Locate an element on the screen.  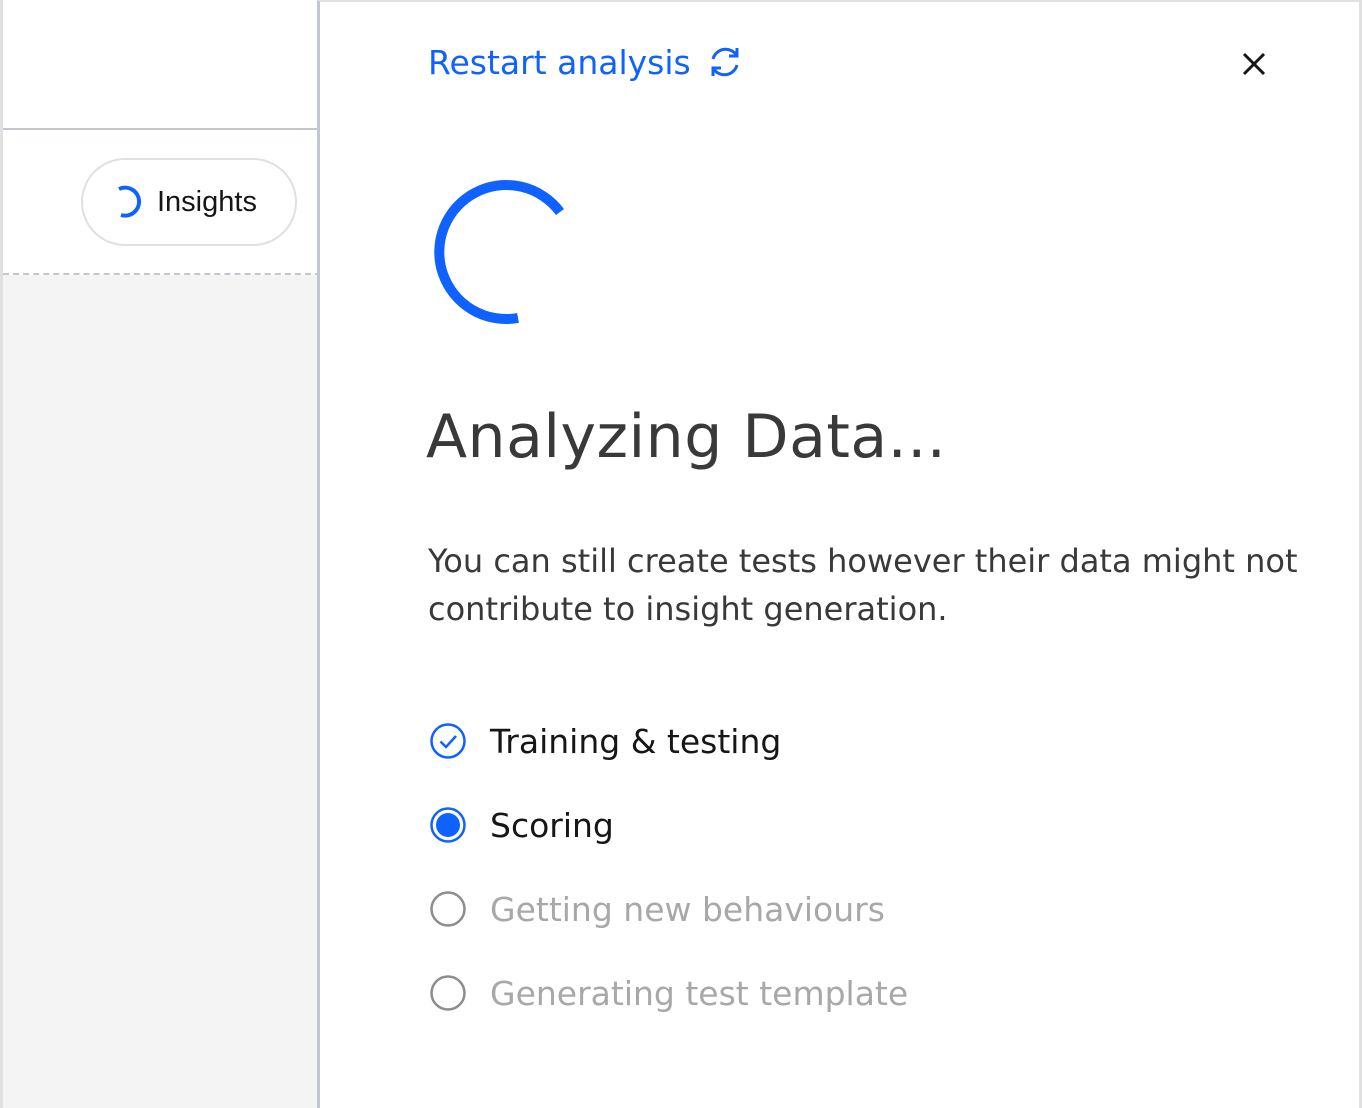
insights-button: Insights is located at coordinates (189, 202).